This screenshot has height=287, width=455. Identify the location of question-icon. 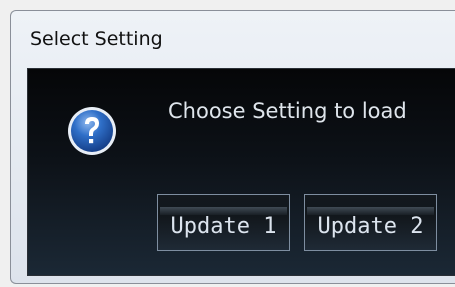
(92, 131).